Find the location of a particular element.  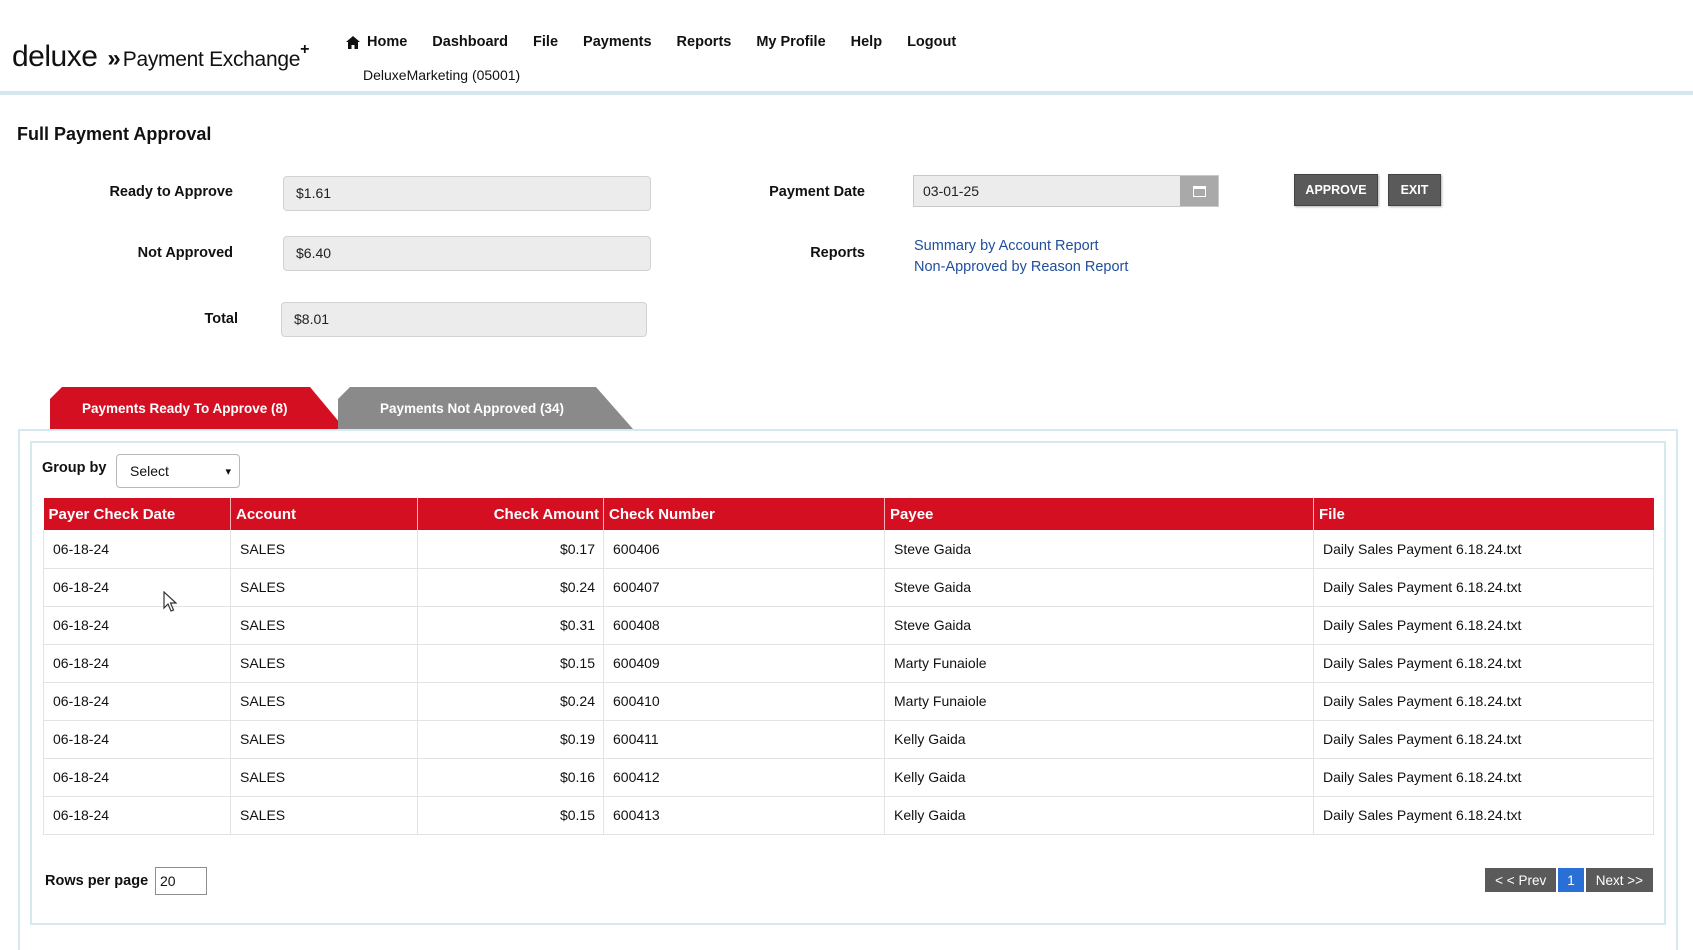

exit-button: EXIT is located at coordinates (1414, 190).